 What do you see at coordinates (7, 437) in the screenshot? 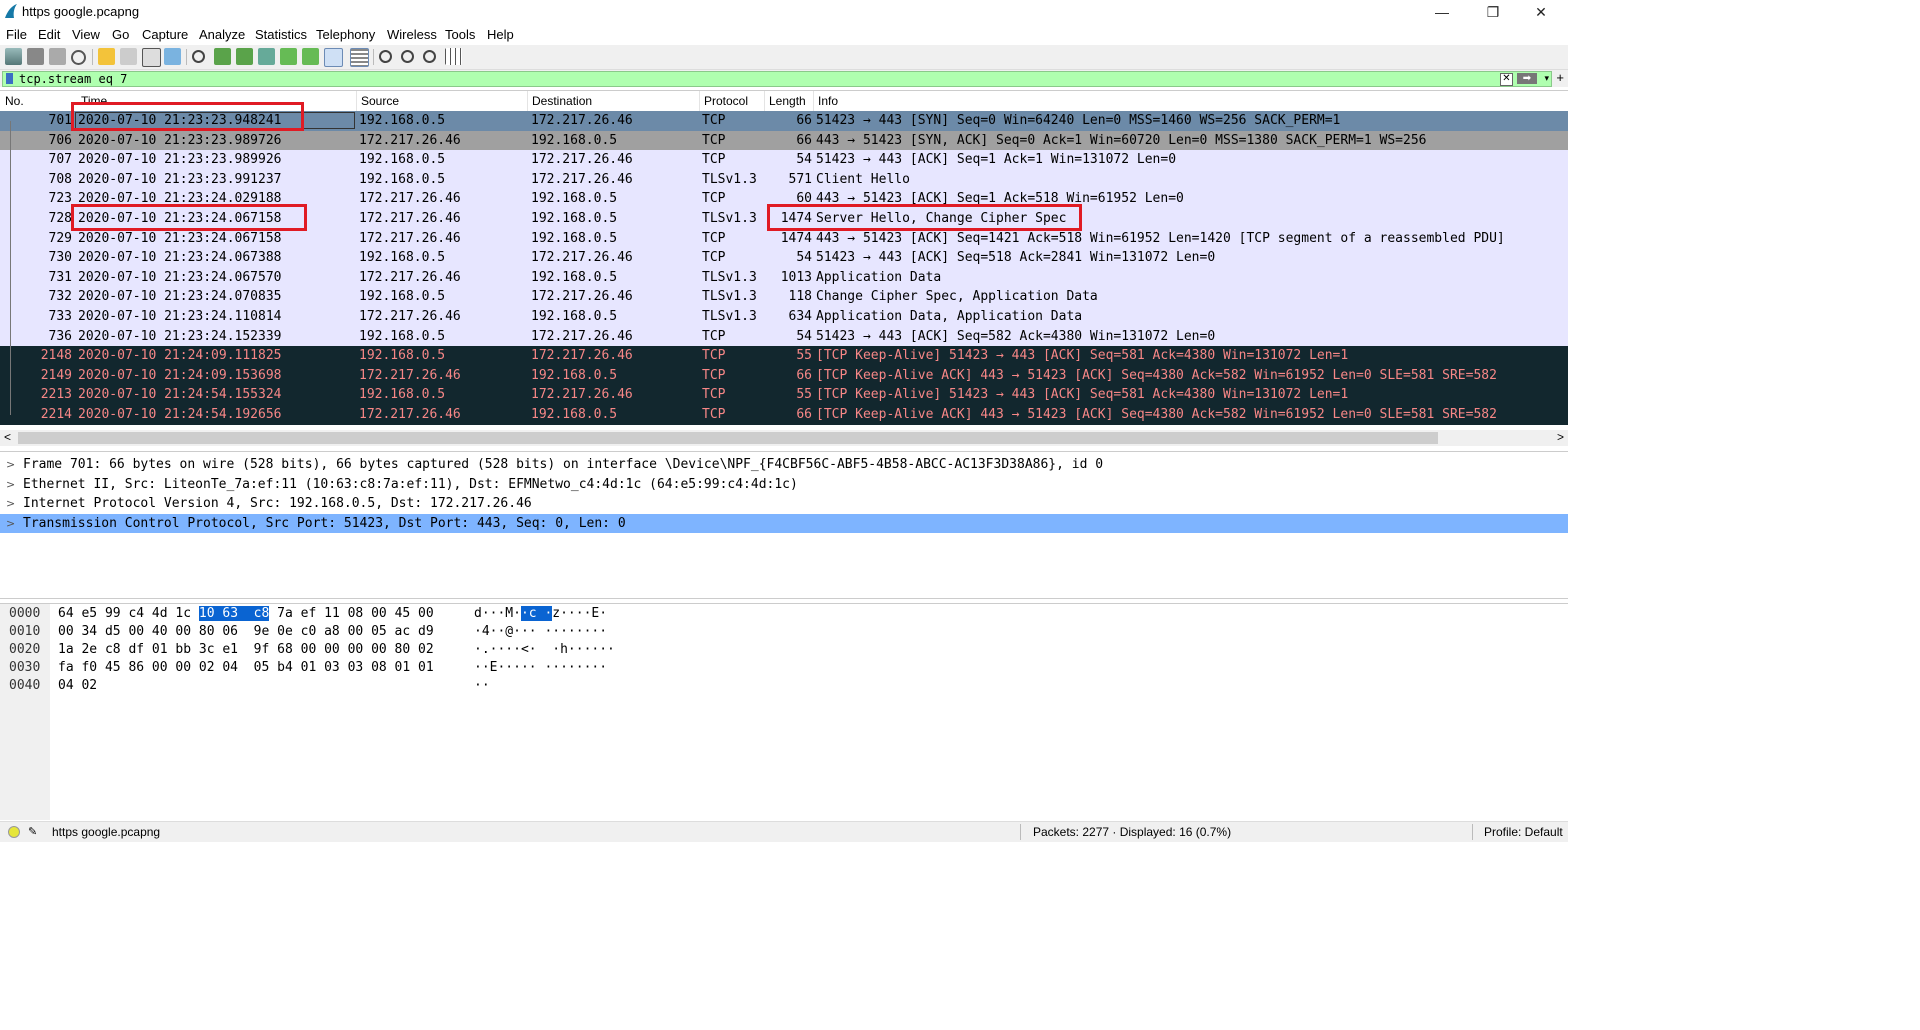
I see `scroll-left-icon: <` at bounding box center [7, 437].